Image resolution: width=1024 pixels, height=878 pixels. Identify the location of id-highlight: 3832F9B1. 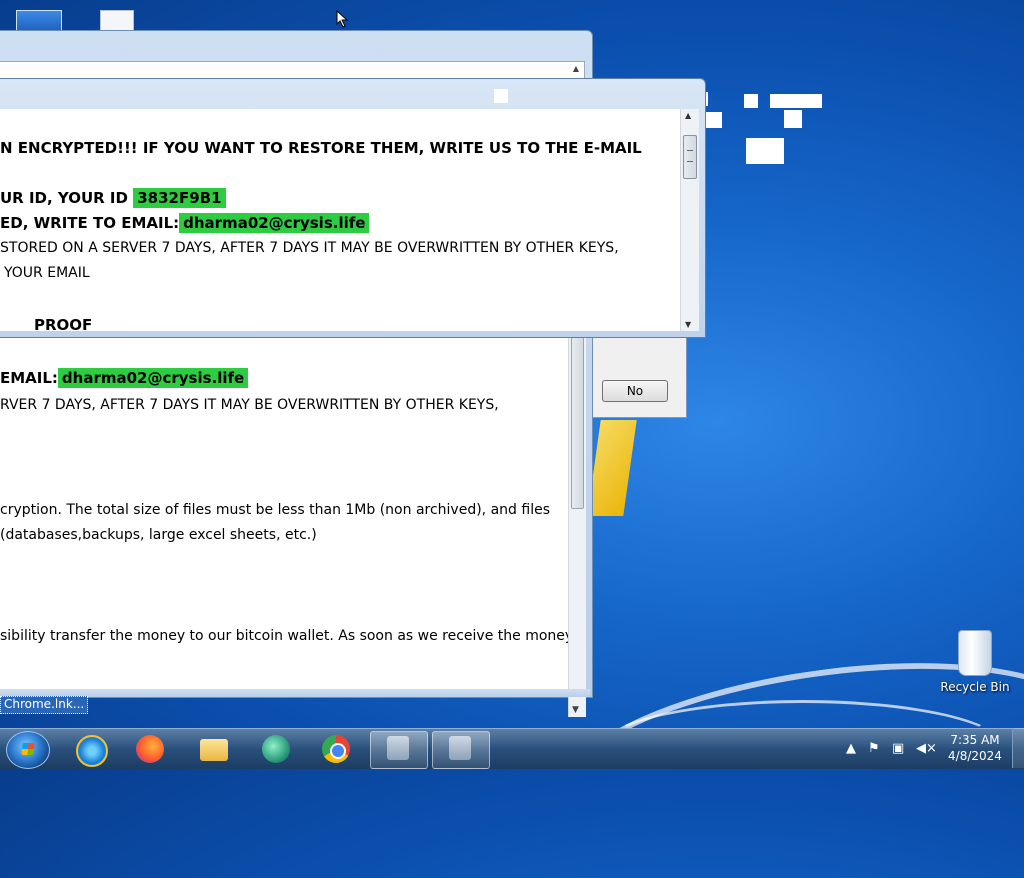
(179, 198).